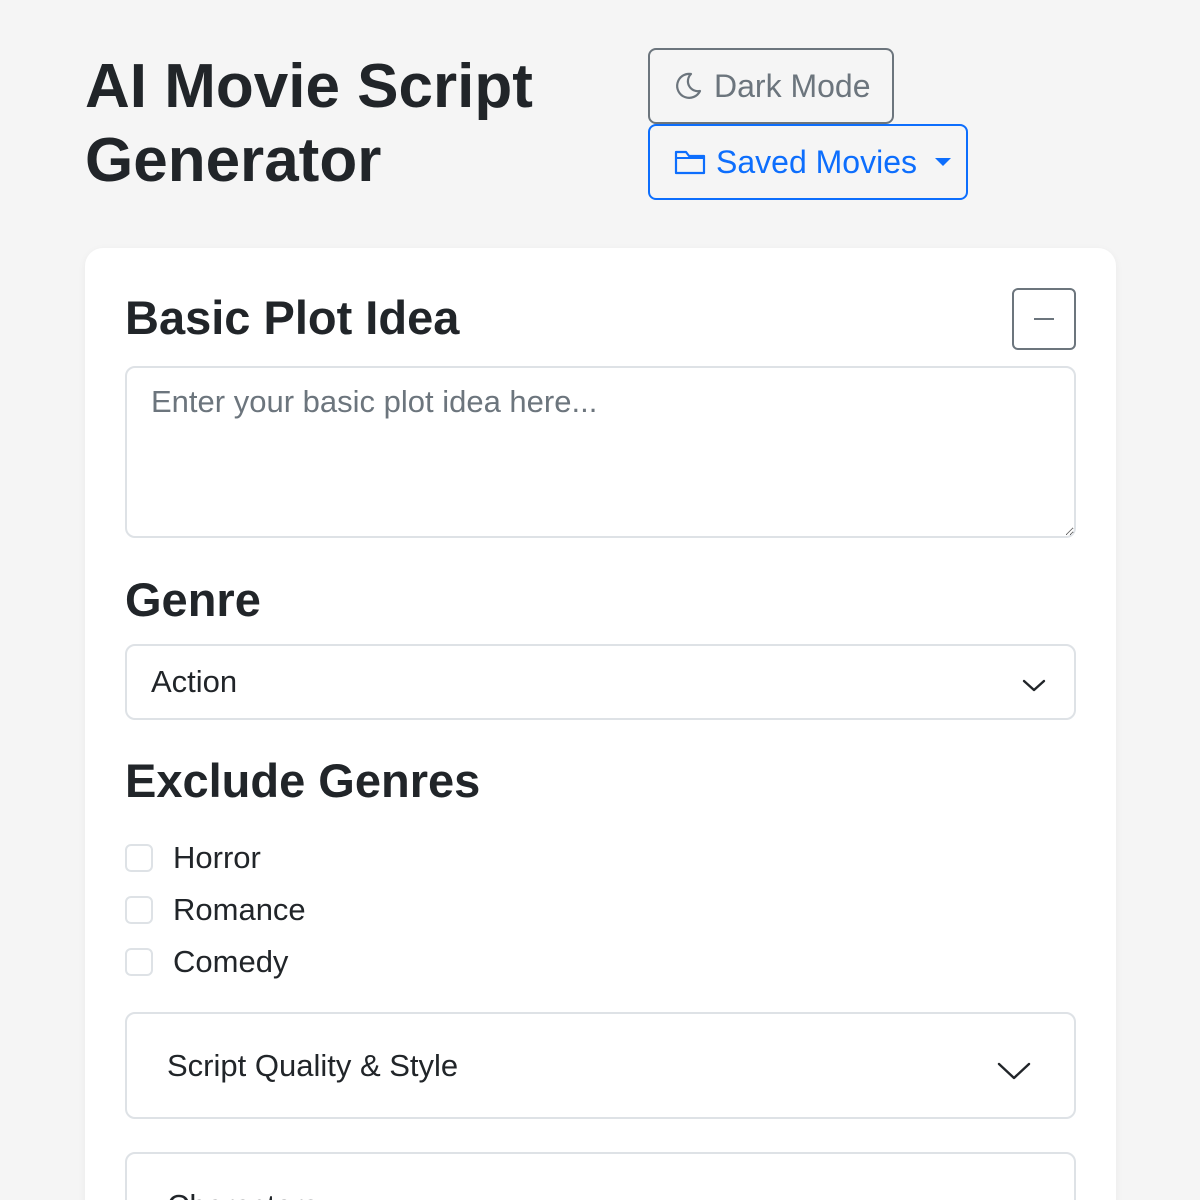 This screenshot has height=1200, width=1200. Describe the element at coordinates (942, 162) in the screenshot. I see `caret-down-icon` at that location.